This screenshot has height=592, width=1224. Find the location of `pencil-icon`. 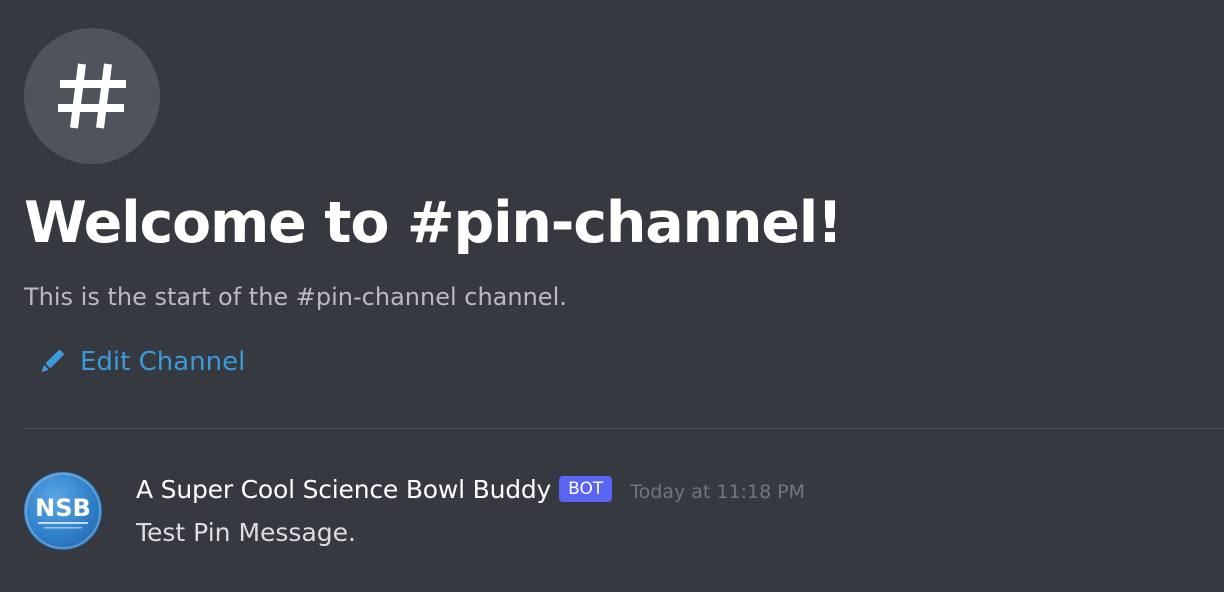

pencil-icon is located at coordinates (53, 361).